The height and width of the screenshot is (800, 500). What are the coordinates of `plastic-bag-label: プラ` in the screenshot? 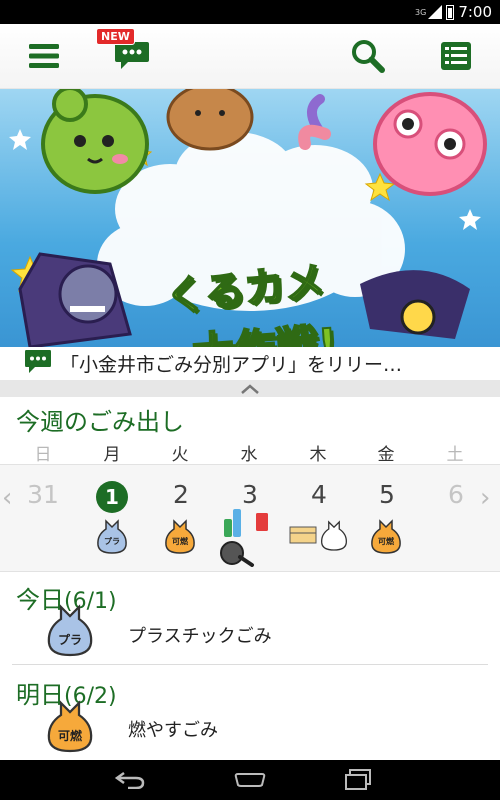 It's located at (112, 541).